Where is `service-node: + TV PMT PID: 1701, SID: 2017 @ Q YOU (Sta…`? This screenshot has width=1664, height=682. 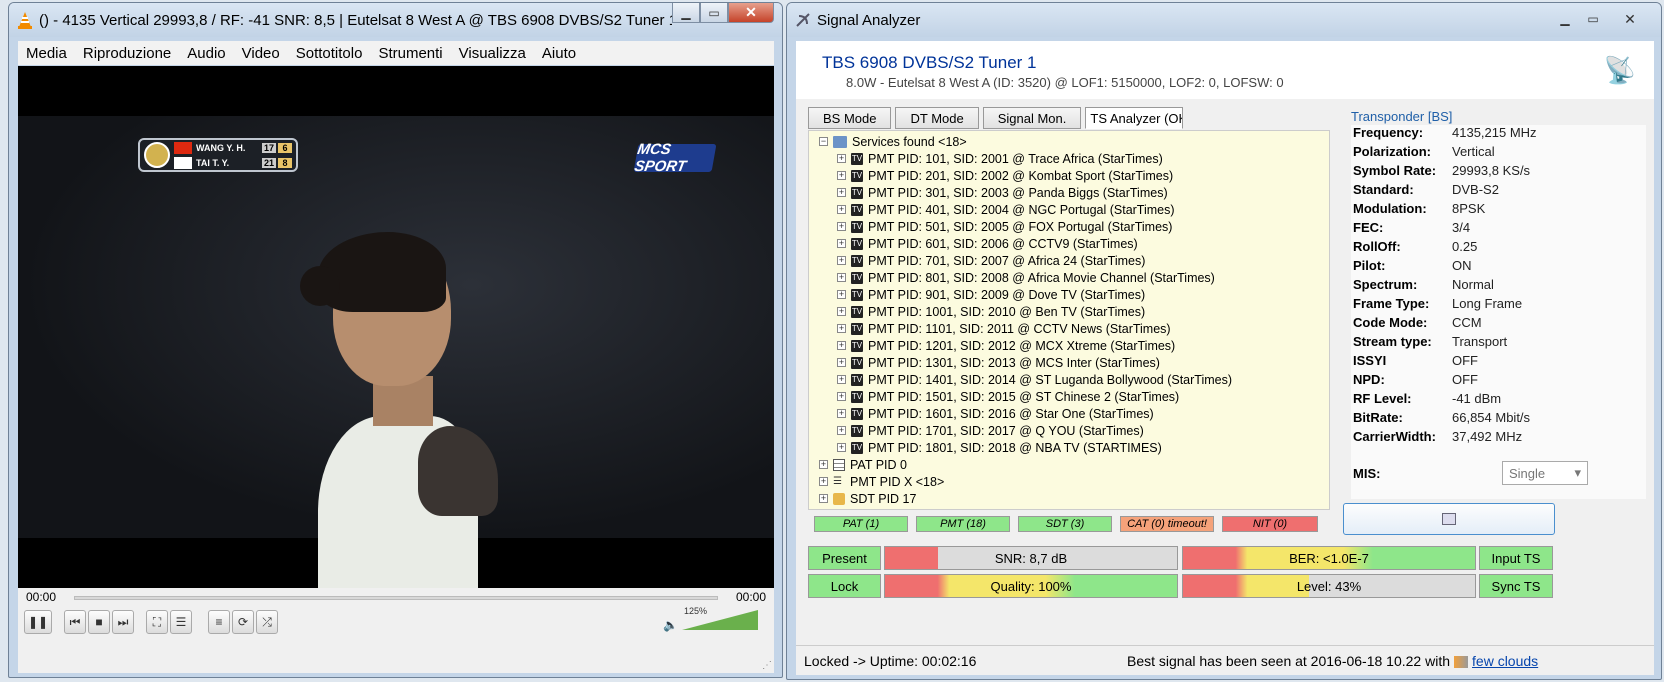 service-node: + TV PMT PID: 1701, SID: 2017 @ Q YOU (Sta… is located at coordinates (1074, 430).